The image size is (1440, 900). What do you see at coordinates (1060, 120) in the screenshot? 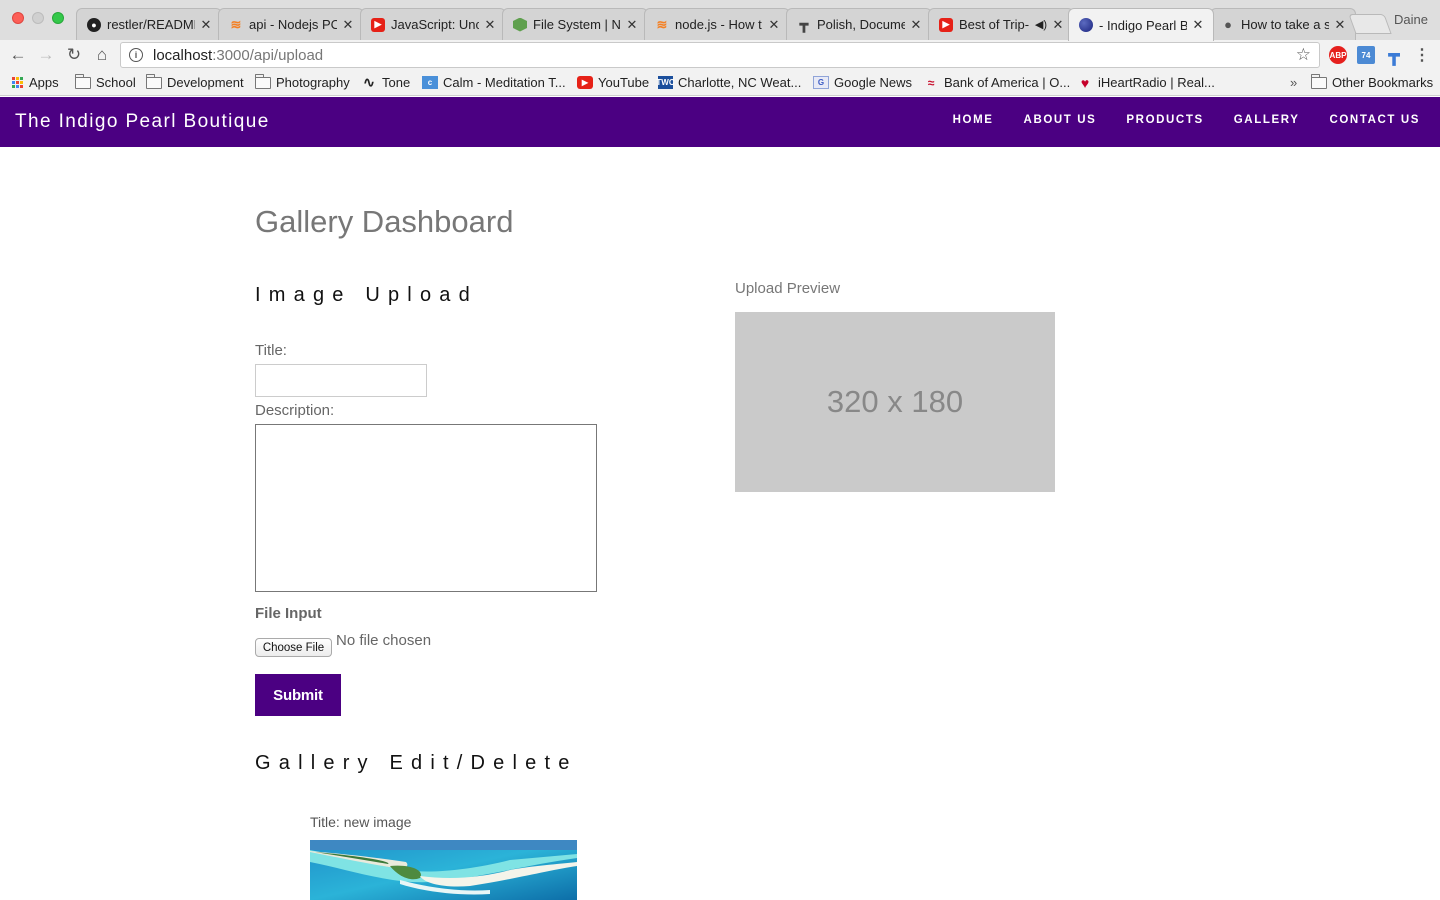
I see `nav-about-us: ABOUT US` at bounding box center [1060, 120].